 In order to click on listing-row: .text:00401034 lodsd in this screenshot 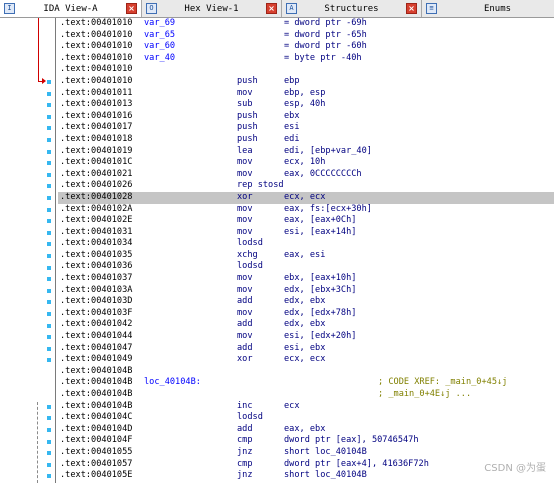, I will do `click(306, 244)`.